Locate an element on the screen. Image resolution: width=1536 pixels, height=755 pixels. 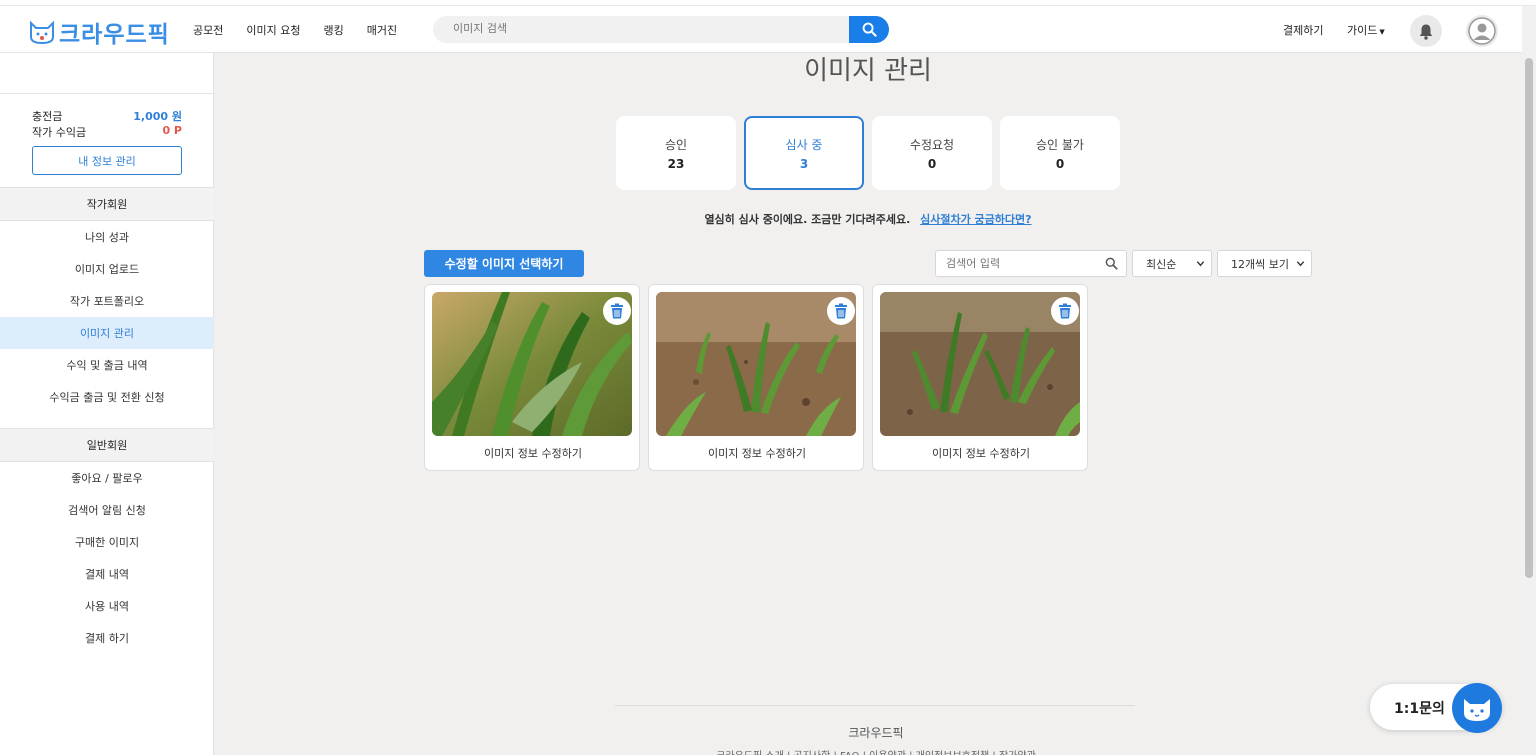
my-info-button: 내 정보 관리 is located at coordinates (107, 160).